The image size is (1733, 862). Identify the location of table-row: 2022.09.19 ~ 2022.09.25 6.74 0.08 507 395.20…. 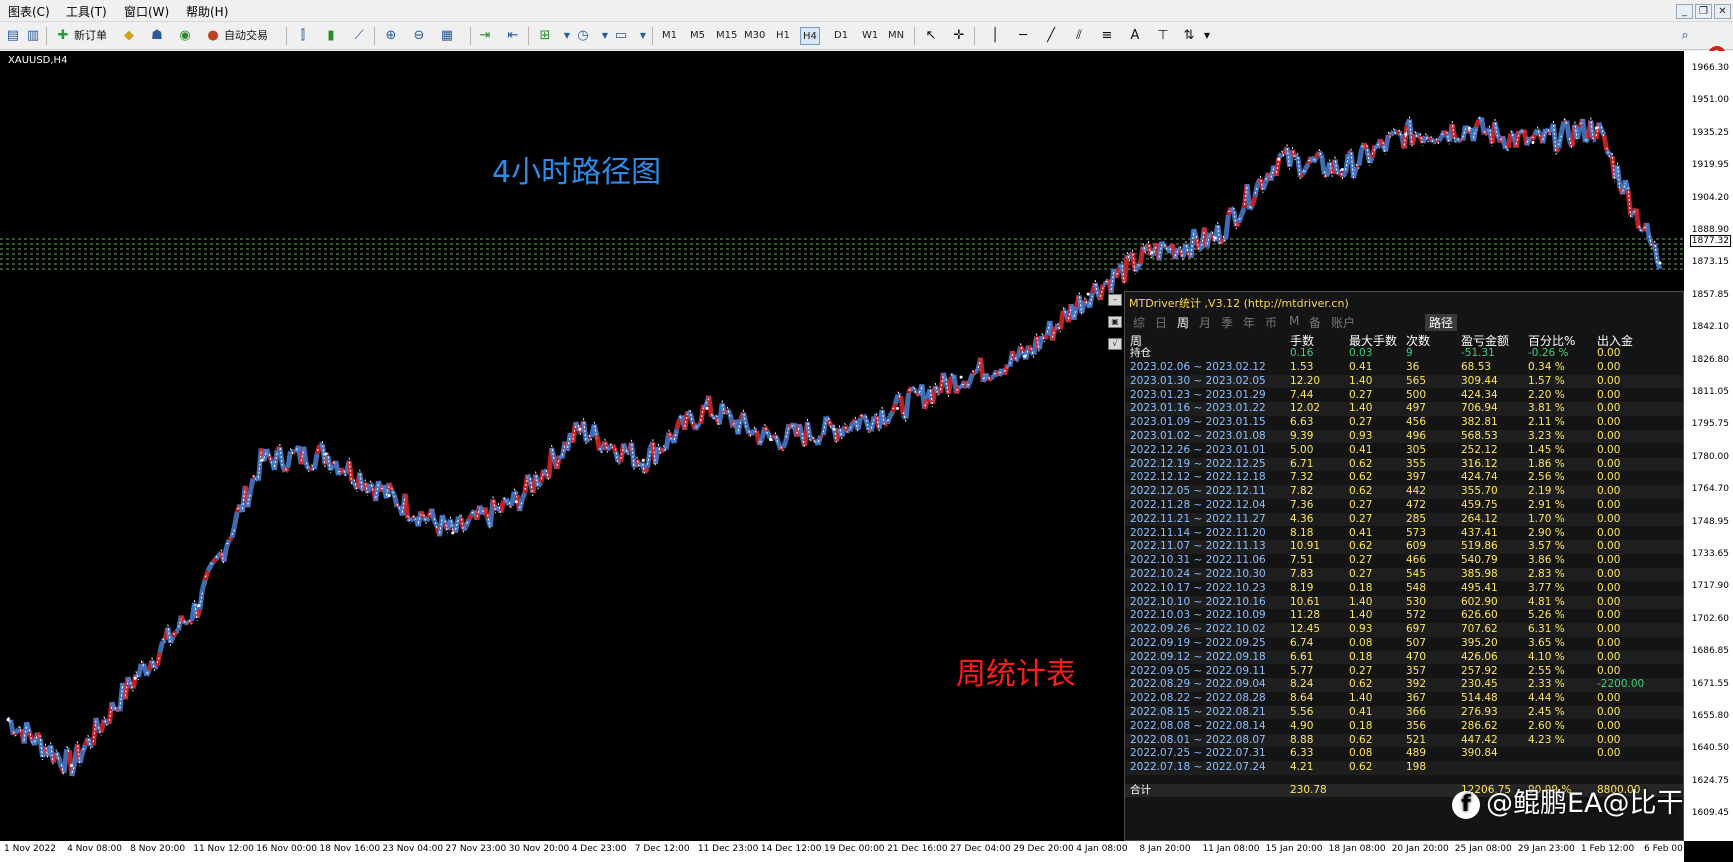
(1404, 643).